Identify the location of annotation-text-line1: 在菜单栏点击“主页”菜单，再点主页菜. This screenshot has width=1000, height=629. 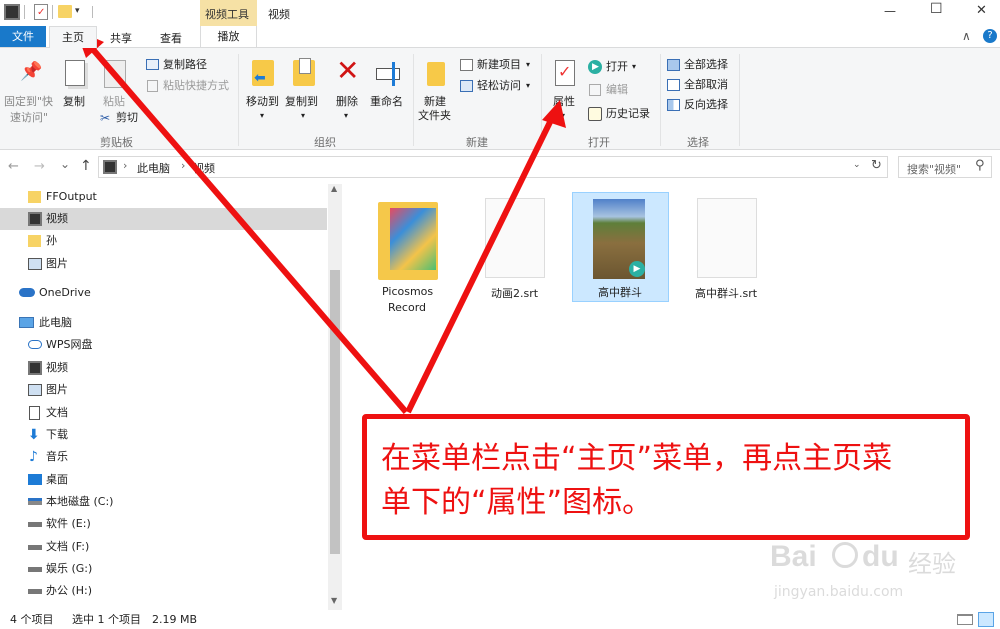
(637, 458).